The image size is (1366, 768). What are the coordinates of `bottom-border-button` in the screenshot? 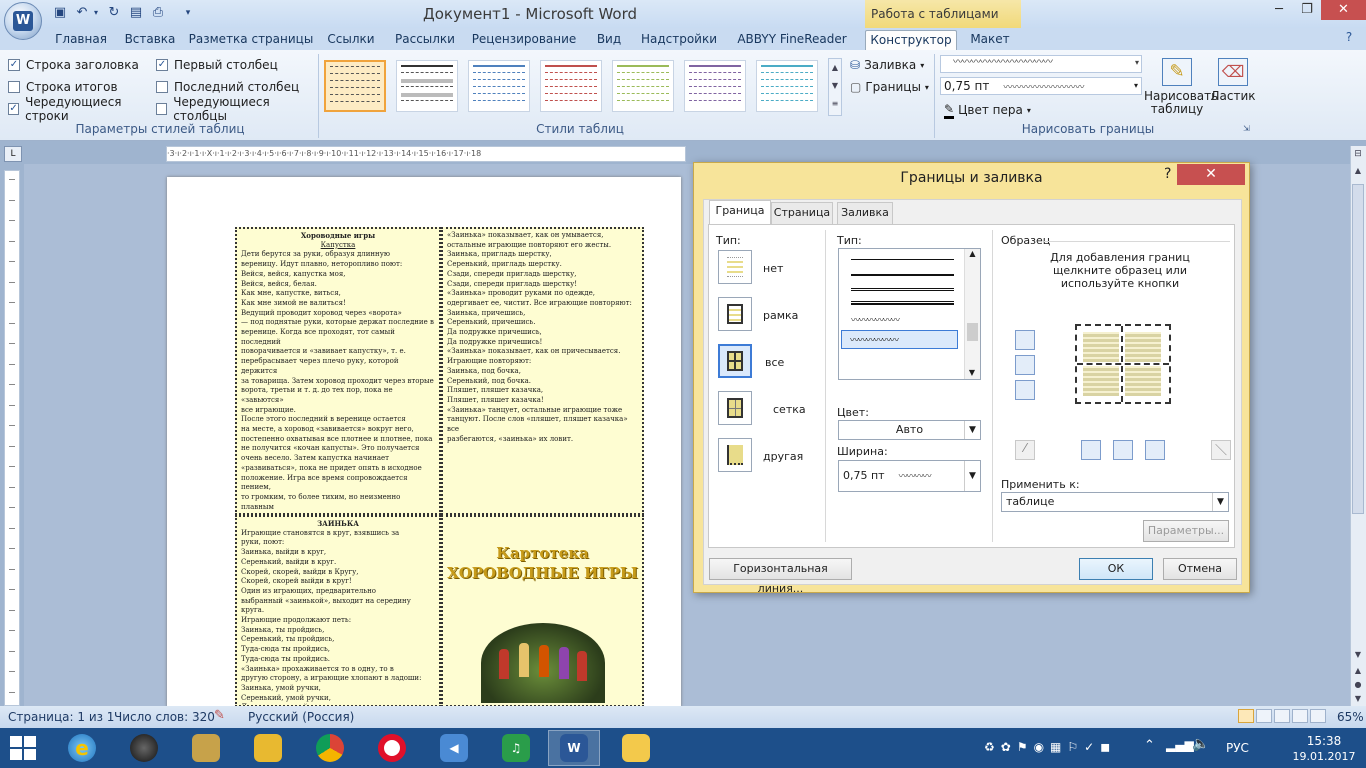 It's located at (1025, 390).